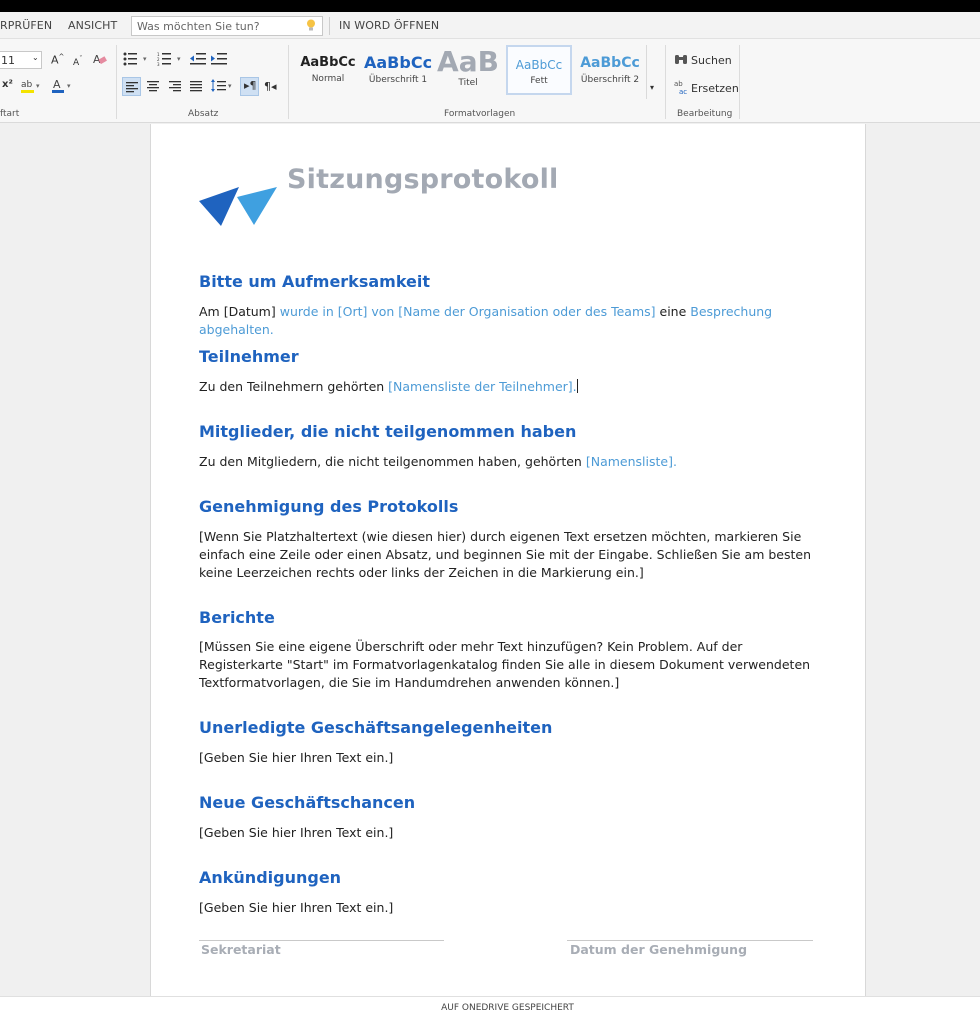 This screenshot has width=980, height=1017. I want to click on increase-indent-icon, so click(219, 59).